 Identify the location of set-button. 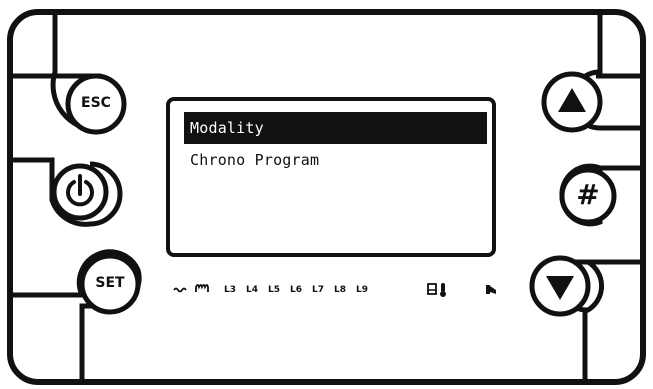
(110, 284).